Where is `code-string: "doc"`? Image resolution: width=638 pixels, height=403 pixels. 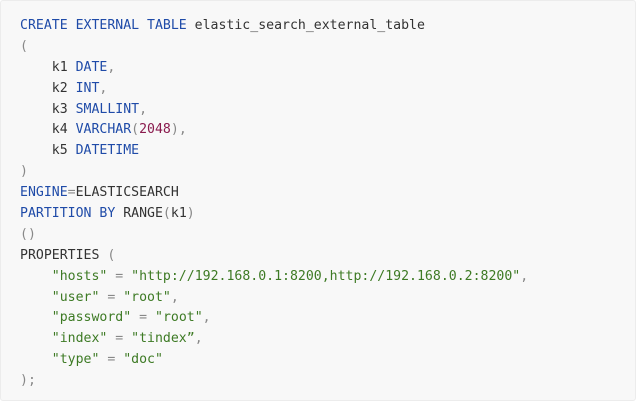
code-string: "doc" is located at coordinates (143, 360).